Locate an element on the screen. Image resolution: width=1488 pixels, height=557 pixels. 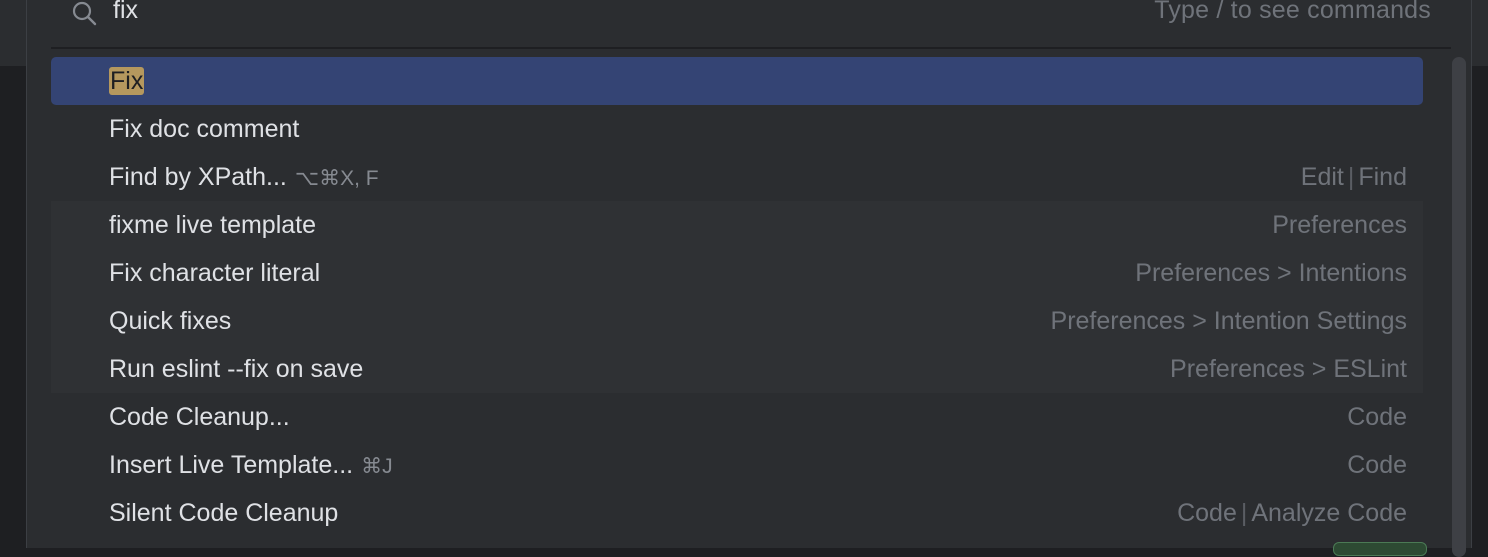
result-label: Run eslint --fix on save is located at coordinates (236, 369).